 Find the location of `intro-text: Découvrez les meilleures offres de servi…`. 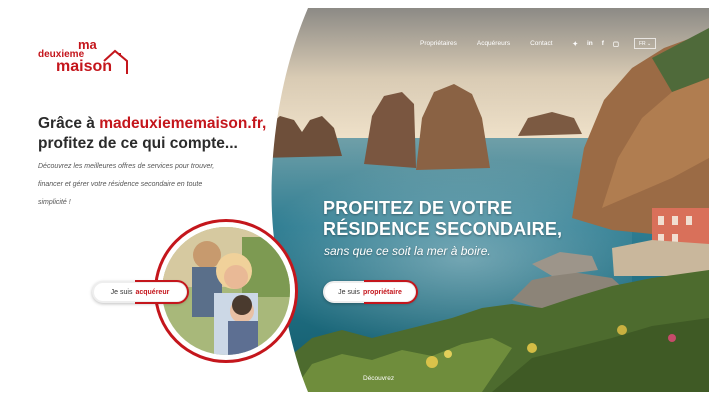

intro-text: Découvrez les meilleures offres de servi… is located at coordinates (126, 184).